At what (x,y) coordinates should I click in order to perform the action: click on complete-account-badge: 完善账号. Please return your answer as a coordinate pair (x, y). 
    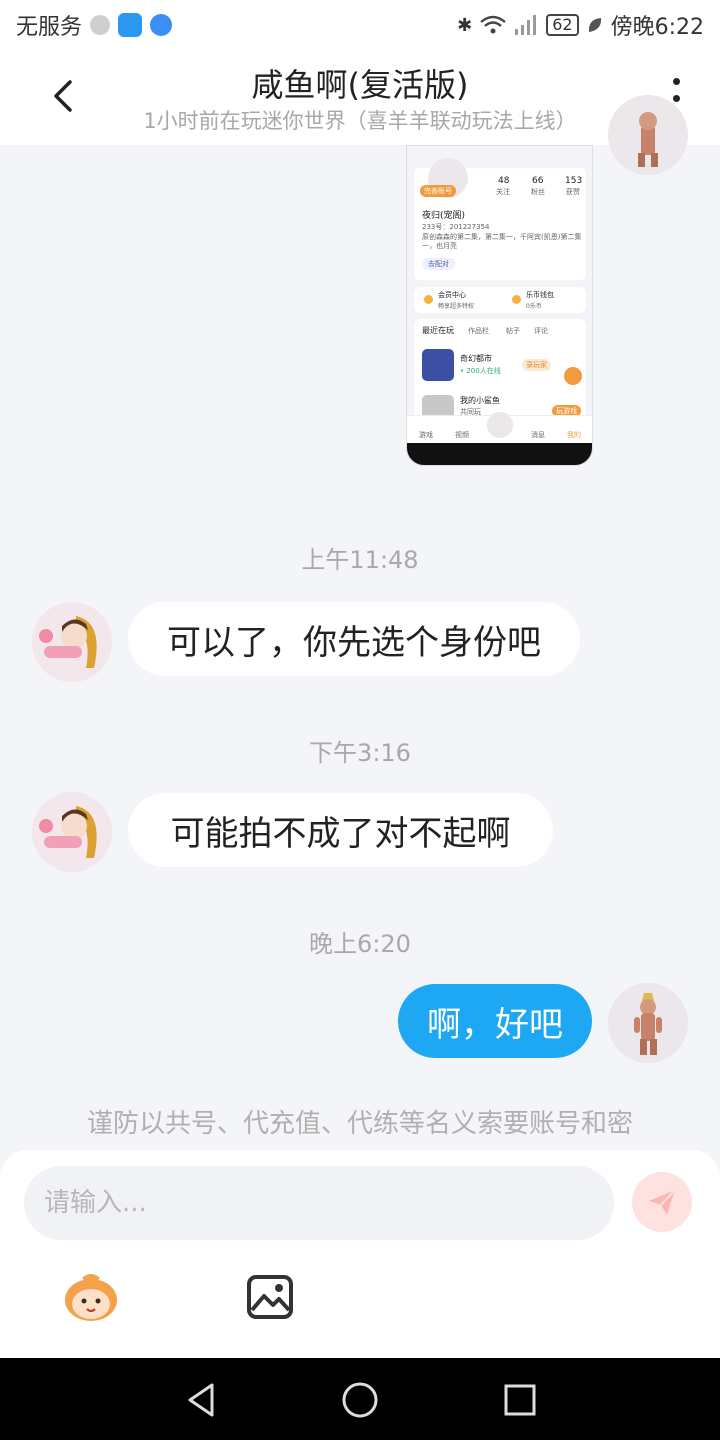
    Looking at the image, I should click on (438, 191).